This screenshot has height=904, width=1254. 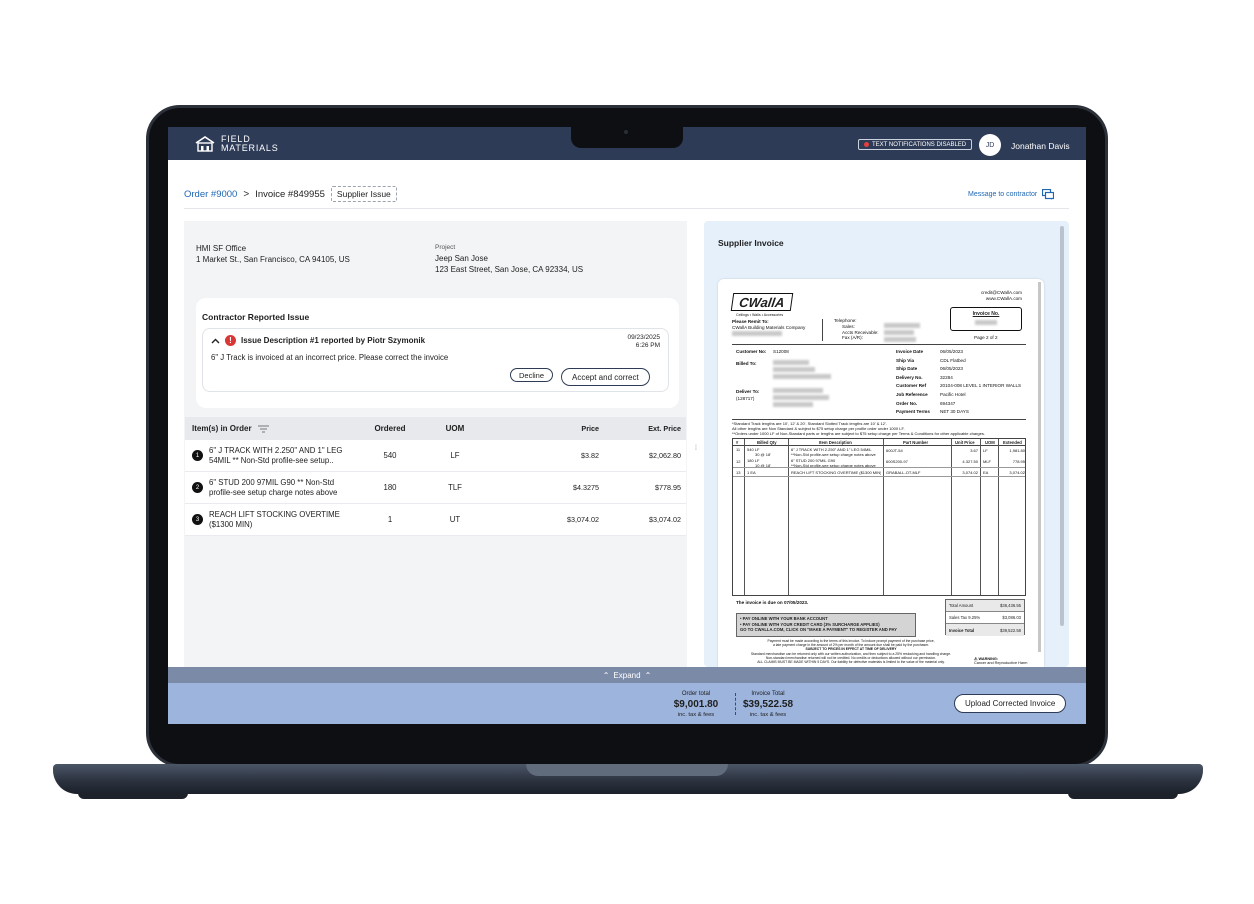 I want to click on column-header-item: Item(s) in Order, so click(x=275, y=428).